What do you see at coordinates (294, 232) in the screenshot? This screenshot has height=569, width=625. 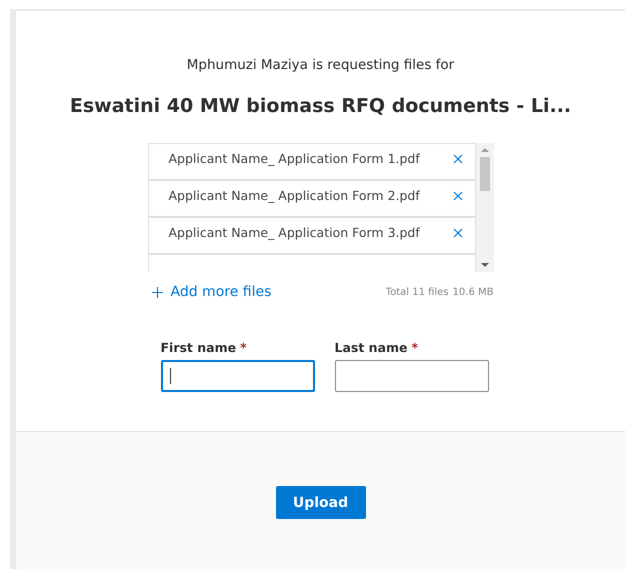 I see `file-name: Applicant Name_ Application Form 3.pdf` at bounding box center [294, 232].